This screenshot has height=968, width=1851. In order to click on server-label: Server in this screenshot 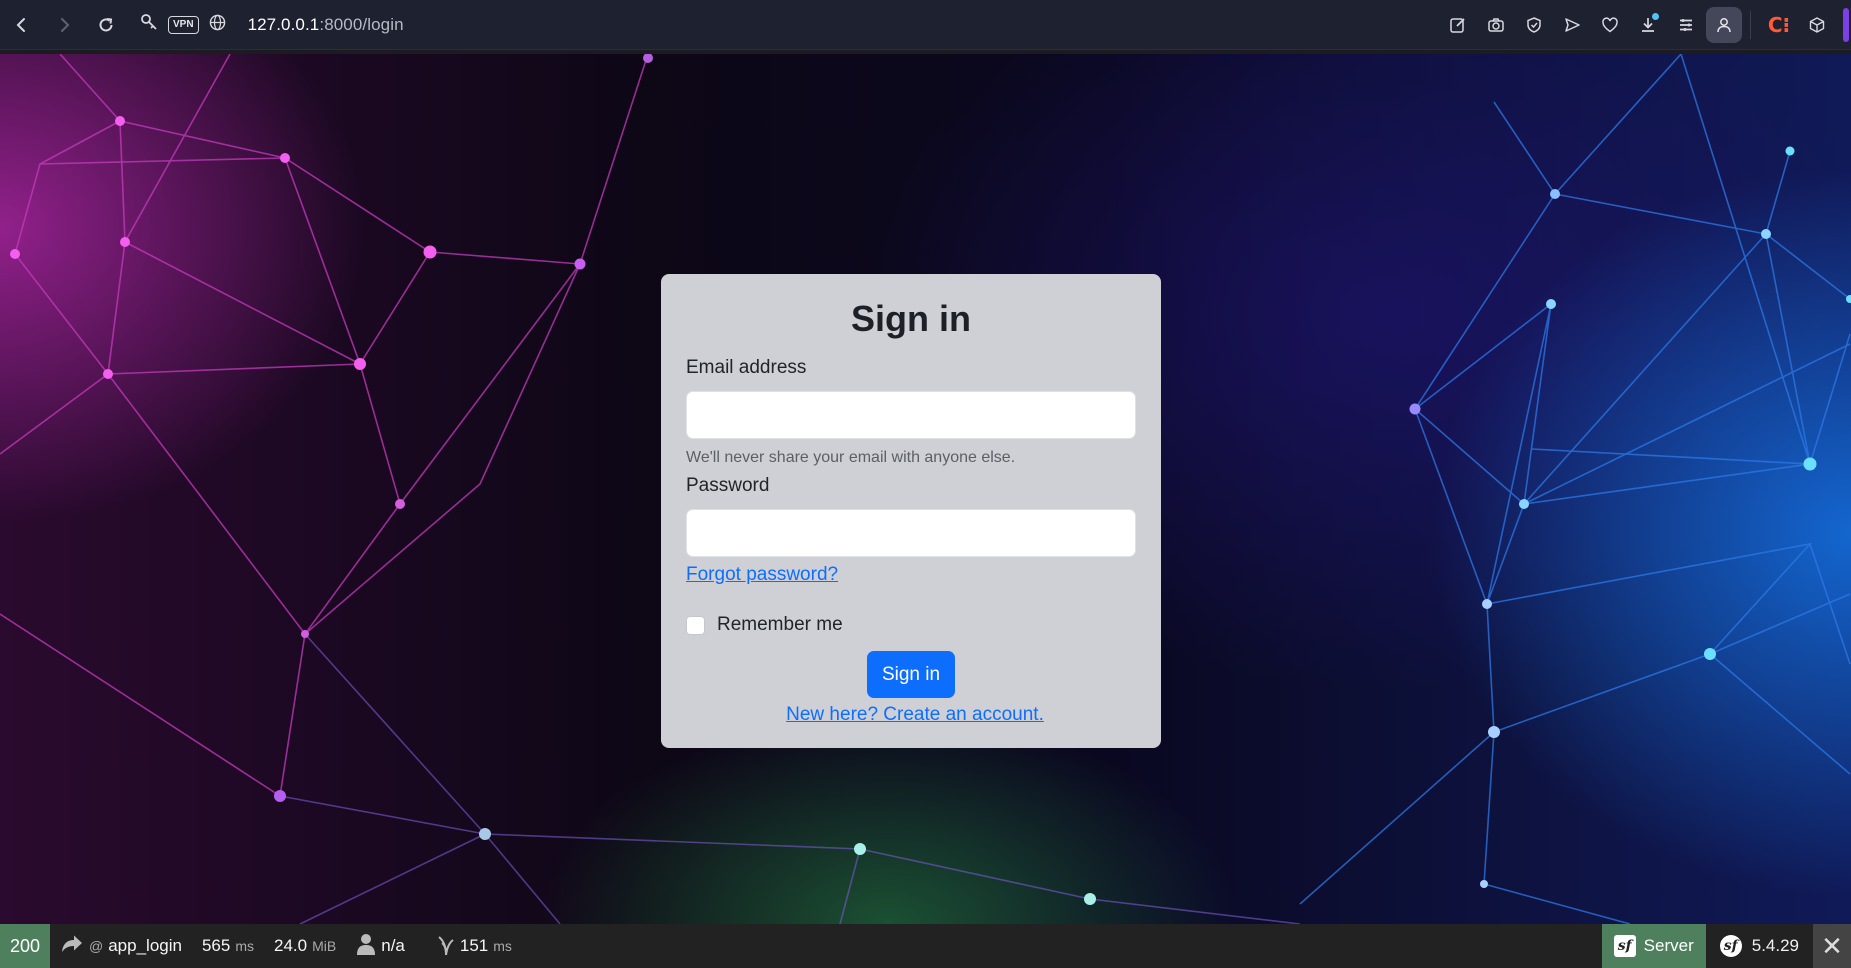, I will do `click(1668, 945)`.